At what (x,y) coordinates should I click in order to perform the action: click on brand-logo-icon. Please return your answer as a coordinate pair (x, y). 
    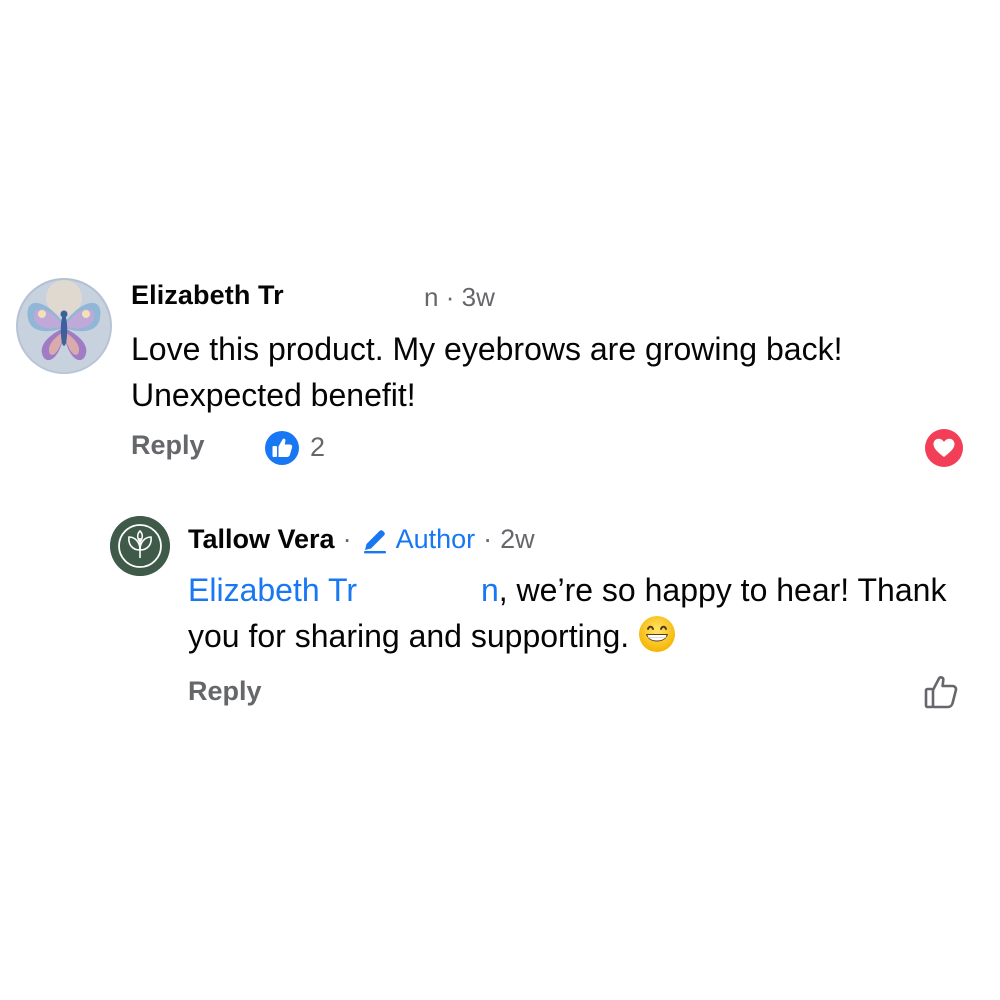
    Looking at the image, I should click on (140, 546).